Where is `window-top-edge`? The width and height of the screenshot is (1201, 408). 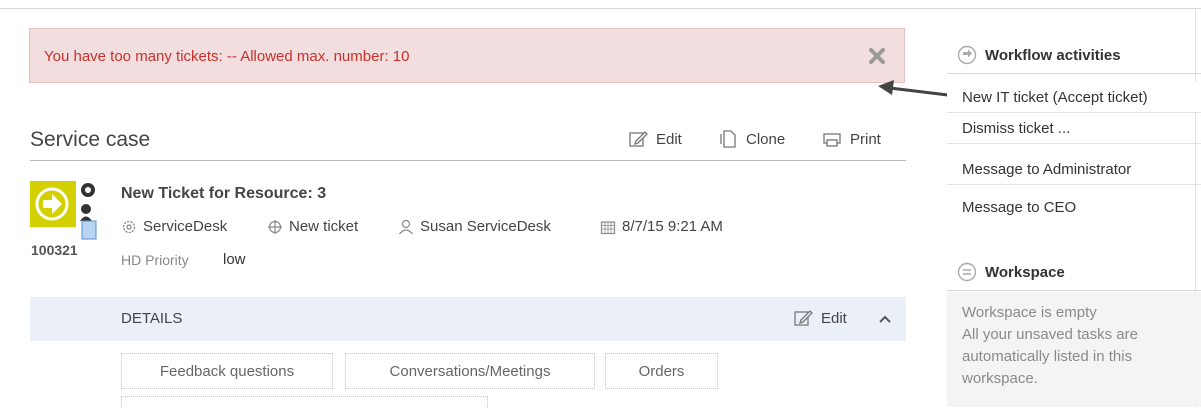 window-top-edge is located at coordinates (600, 4).